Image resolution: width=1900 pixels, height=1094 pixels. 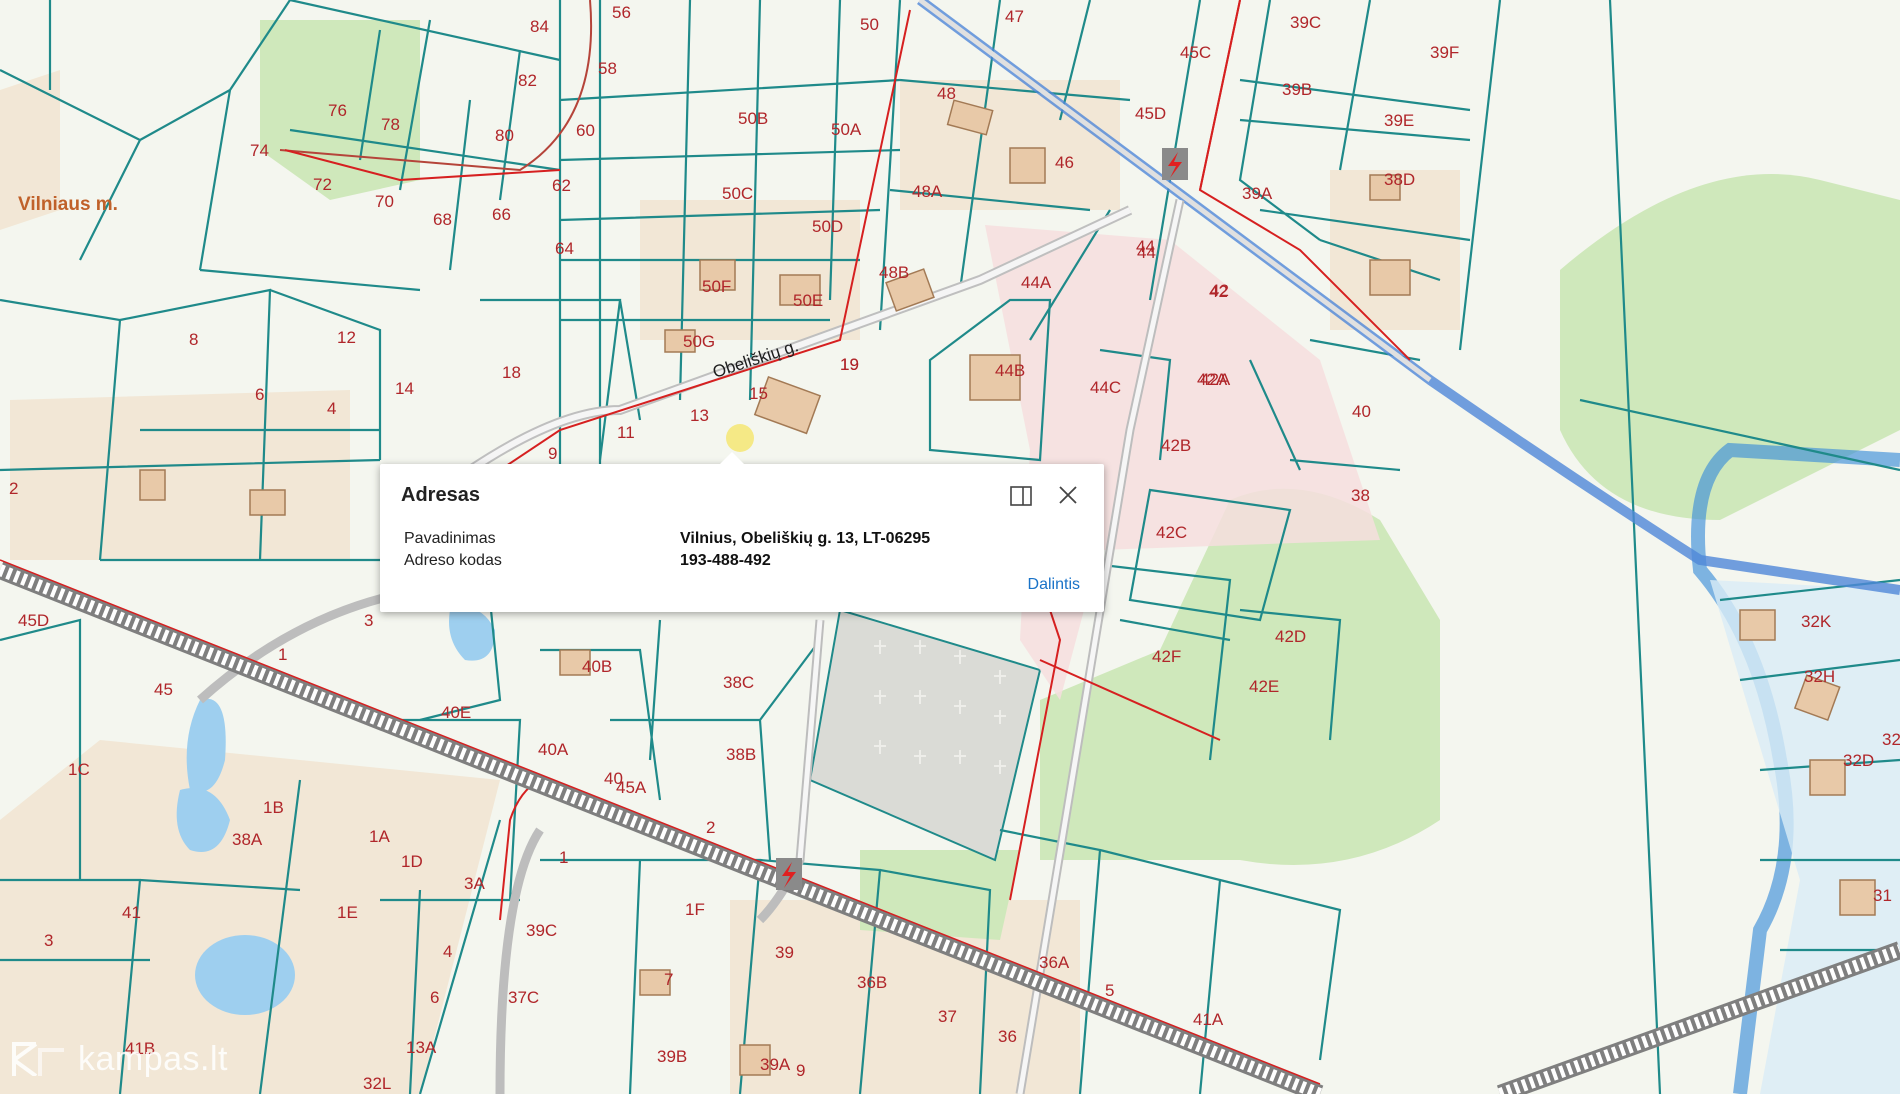 I want to click on parcel-label: 84, so click(x=539, y=26).